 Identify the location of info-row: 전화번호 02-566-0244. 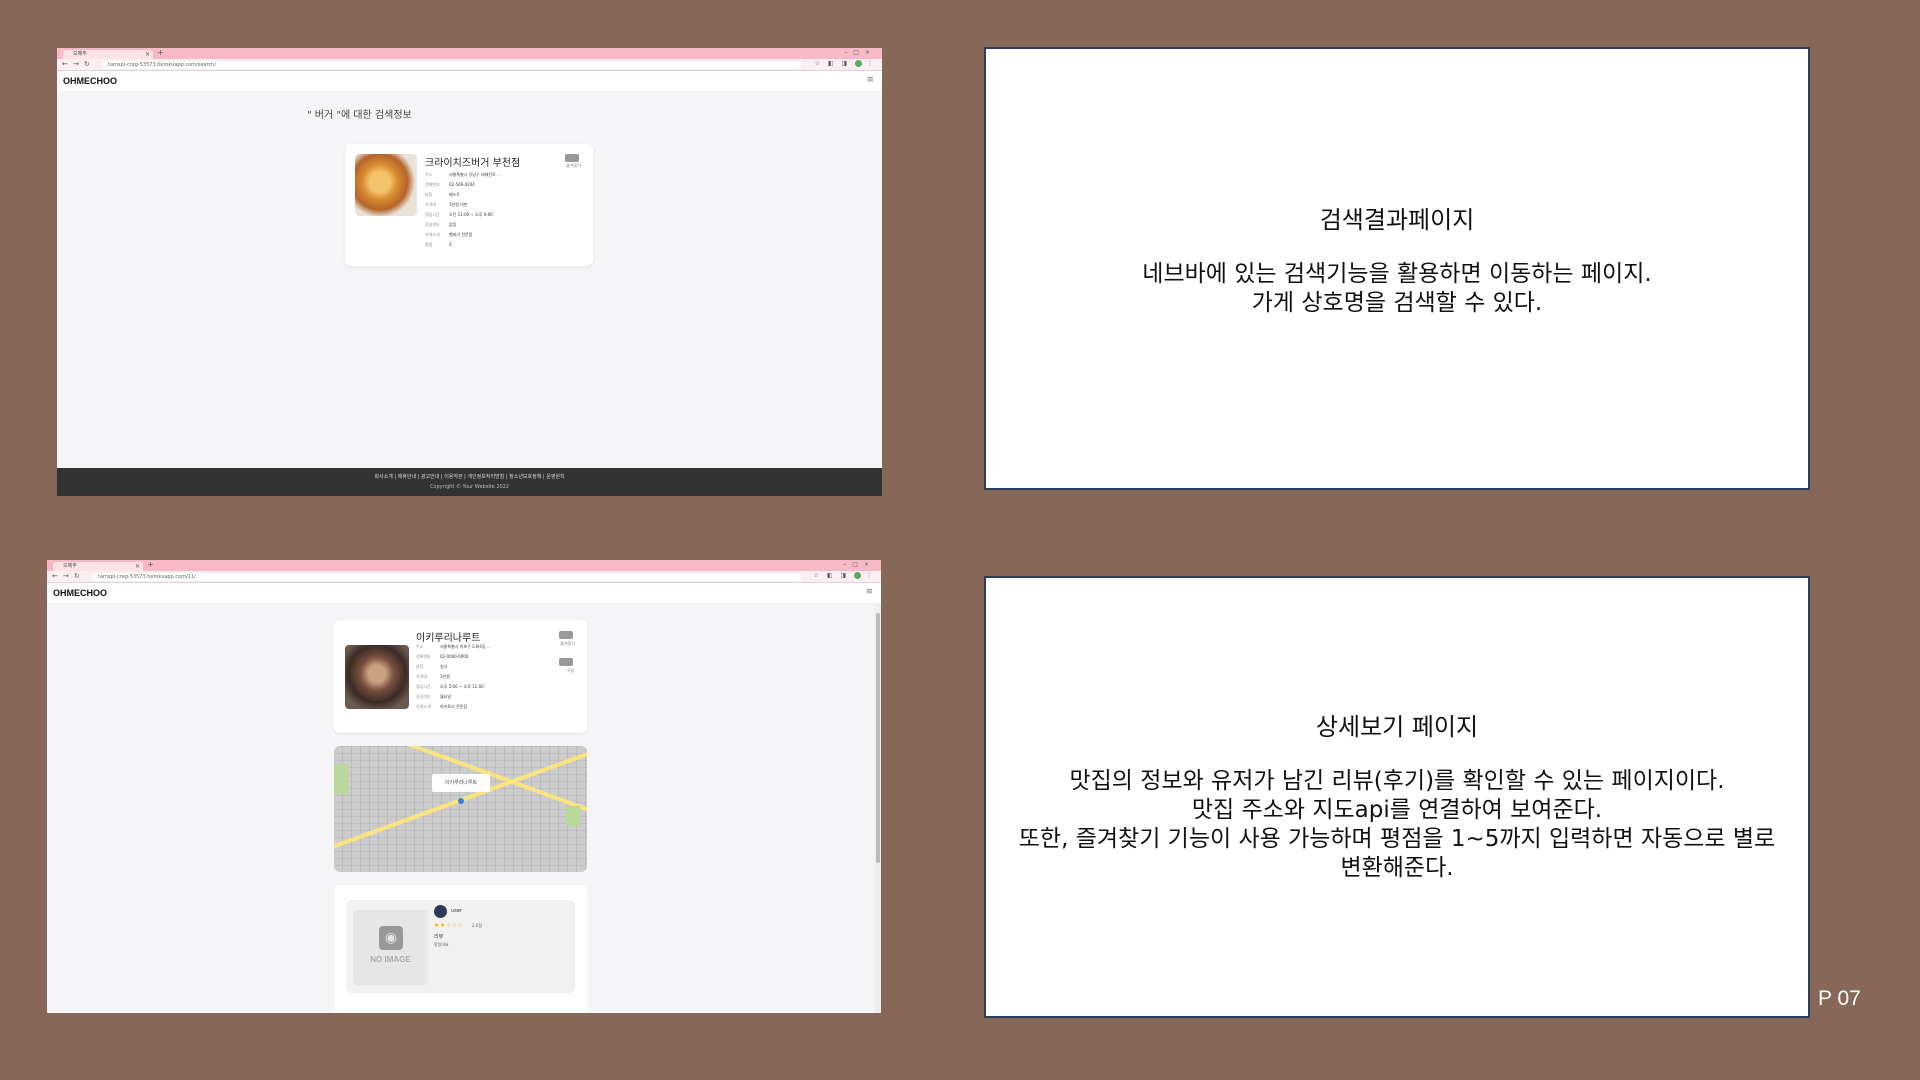
(463, 185).